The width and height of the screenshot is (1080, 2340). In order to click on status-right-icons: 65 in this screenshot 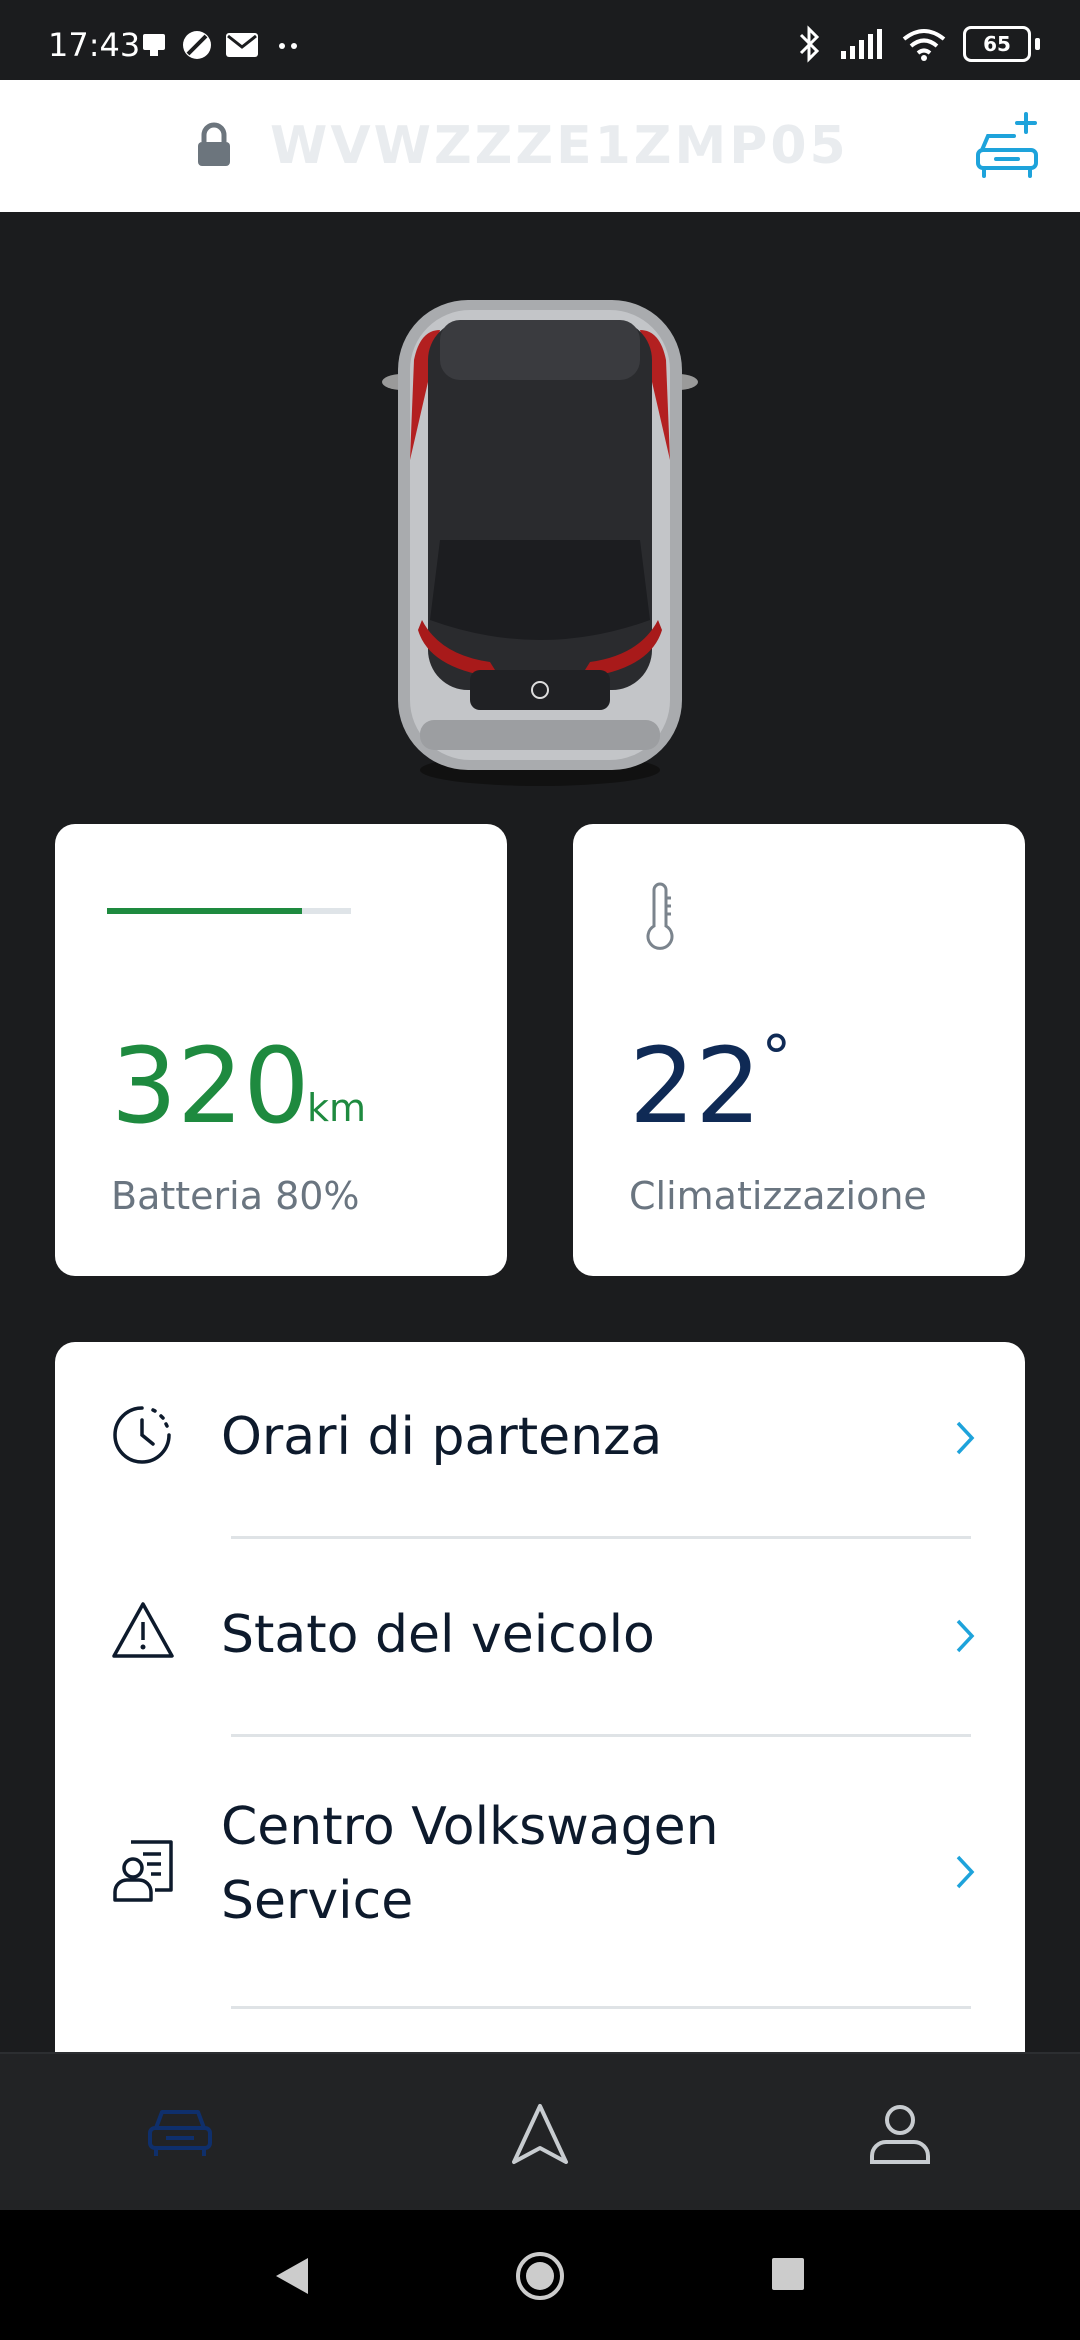, I will do `click(918, 44)`.